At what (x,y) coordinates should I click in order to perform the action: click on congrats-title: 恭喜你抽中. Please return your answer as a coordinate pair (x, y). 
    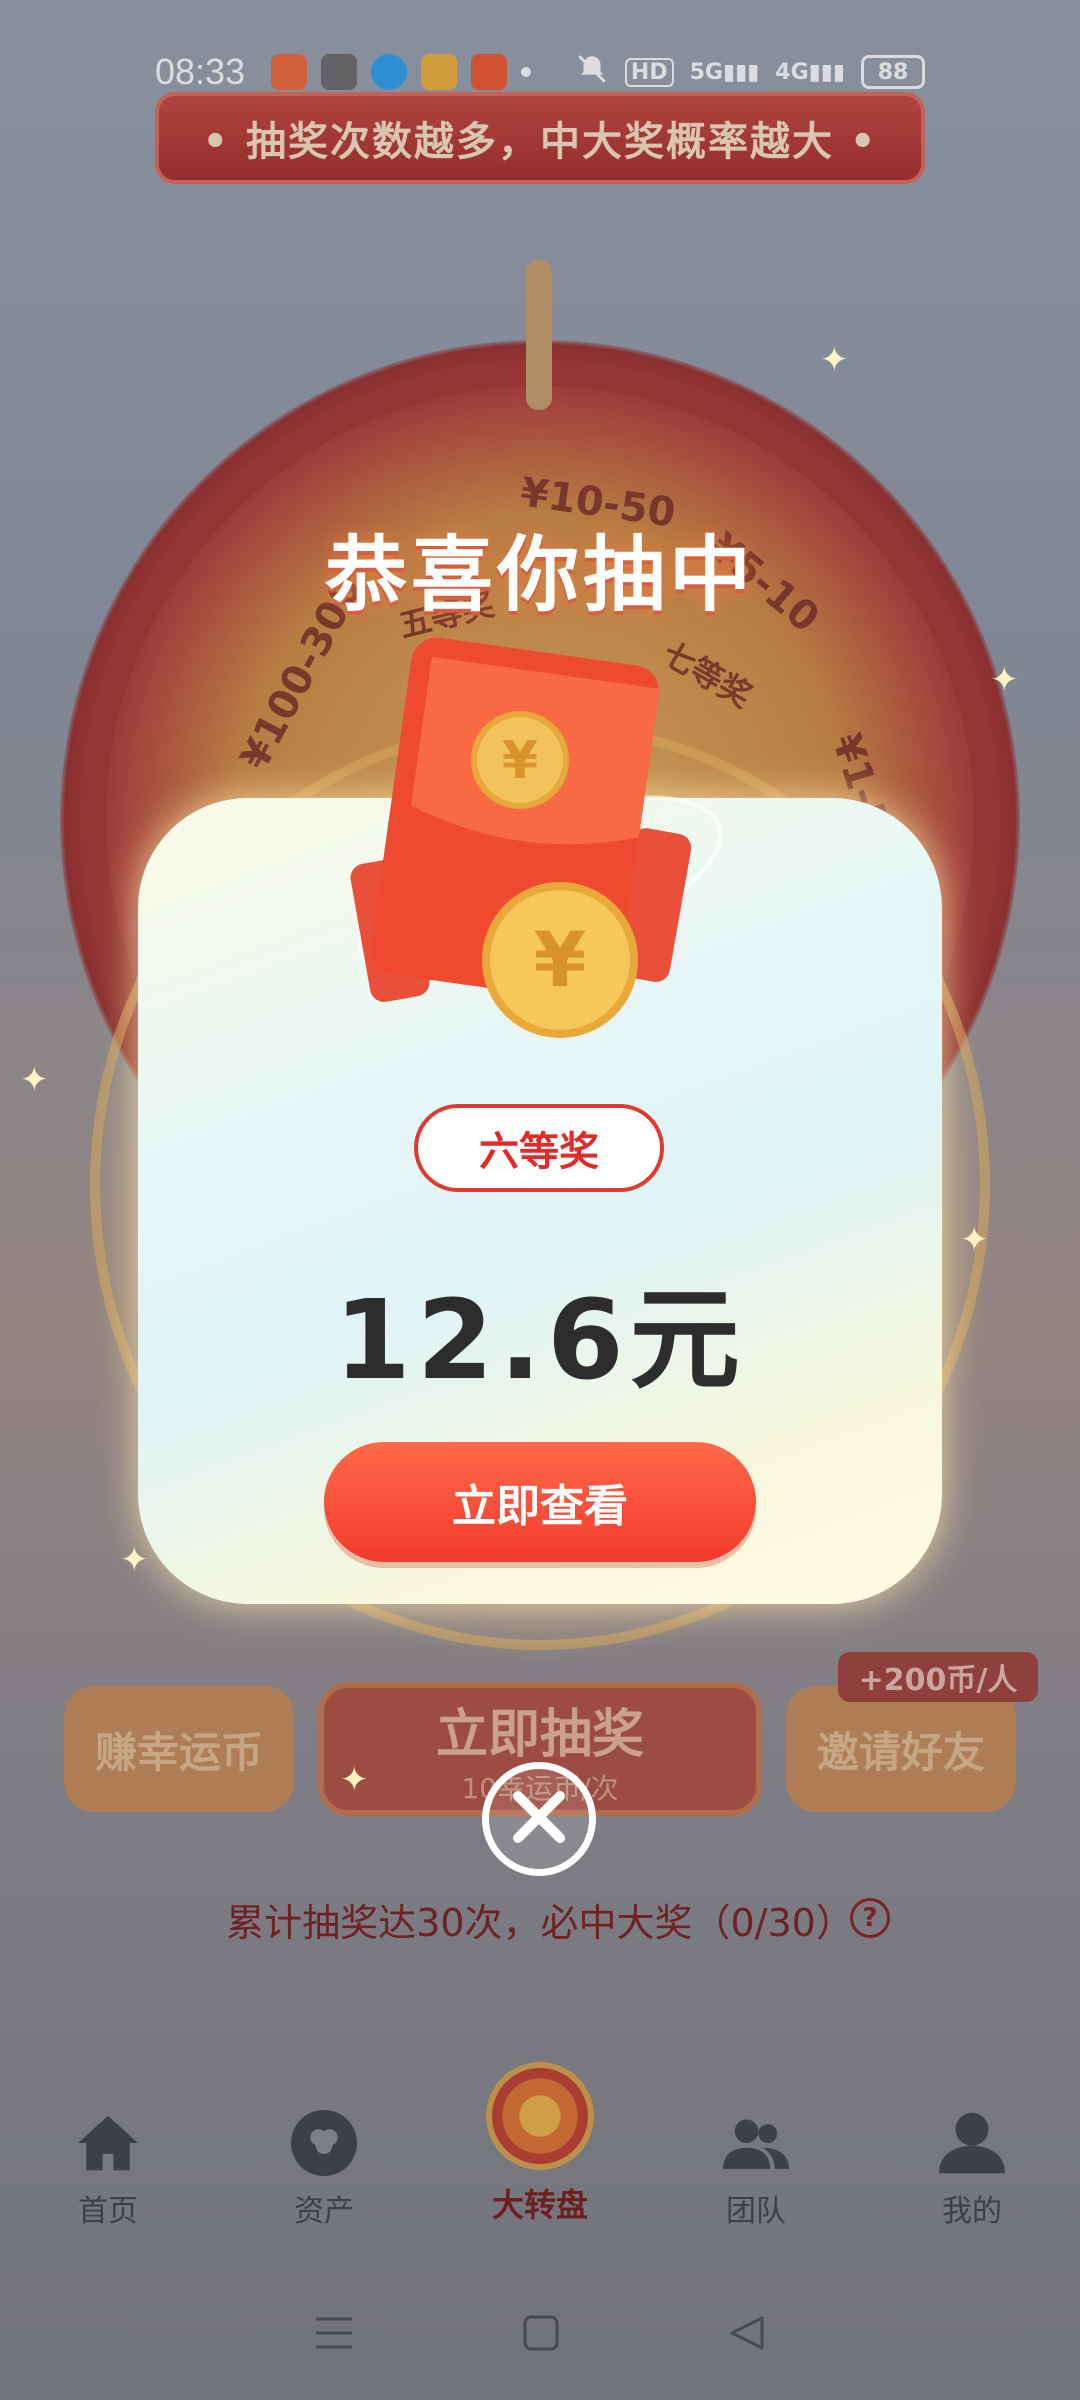
    Looking at the image, I should click on (540, 567).